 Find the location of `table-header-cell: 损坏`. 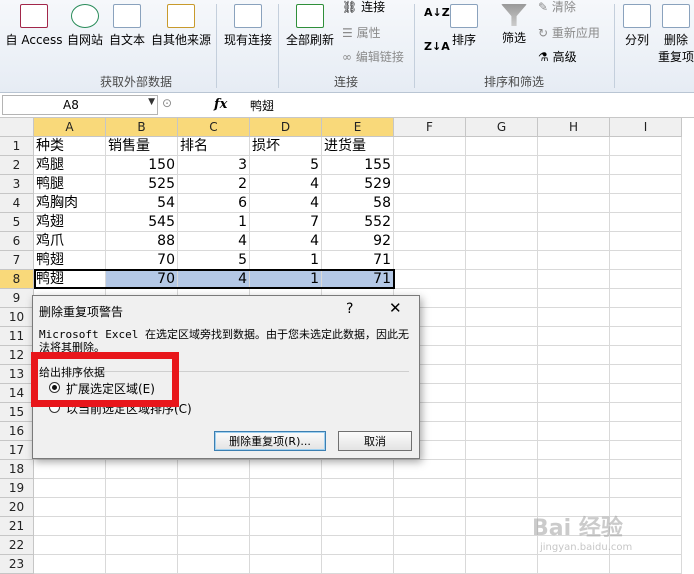

table-header-cell: 损坏 is located at coordinates (286, 146).